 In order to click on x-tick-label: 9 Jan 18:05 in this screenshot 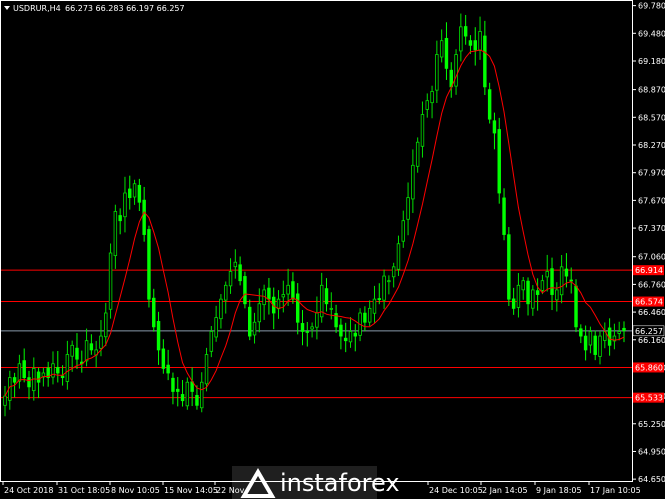, I will do `click(559, 490)`.